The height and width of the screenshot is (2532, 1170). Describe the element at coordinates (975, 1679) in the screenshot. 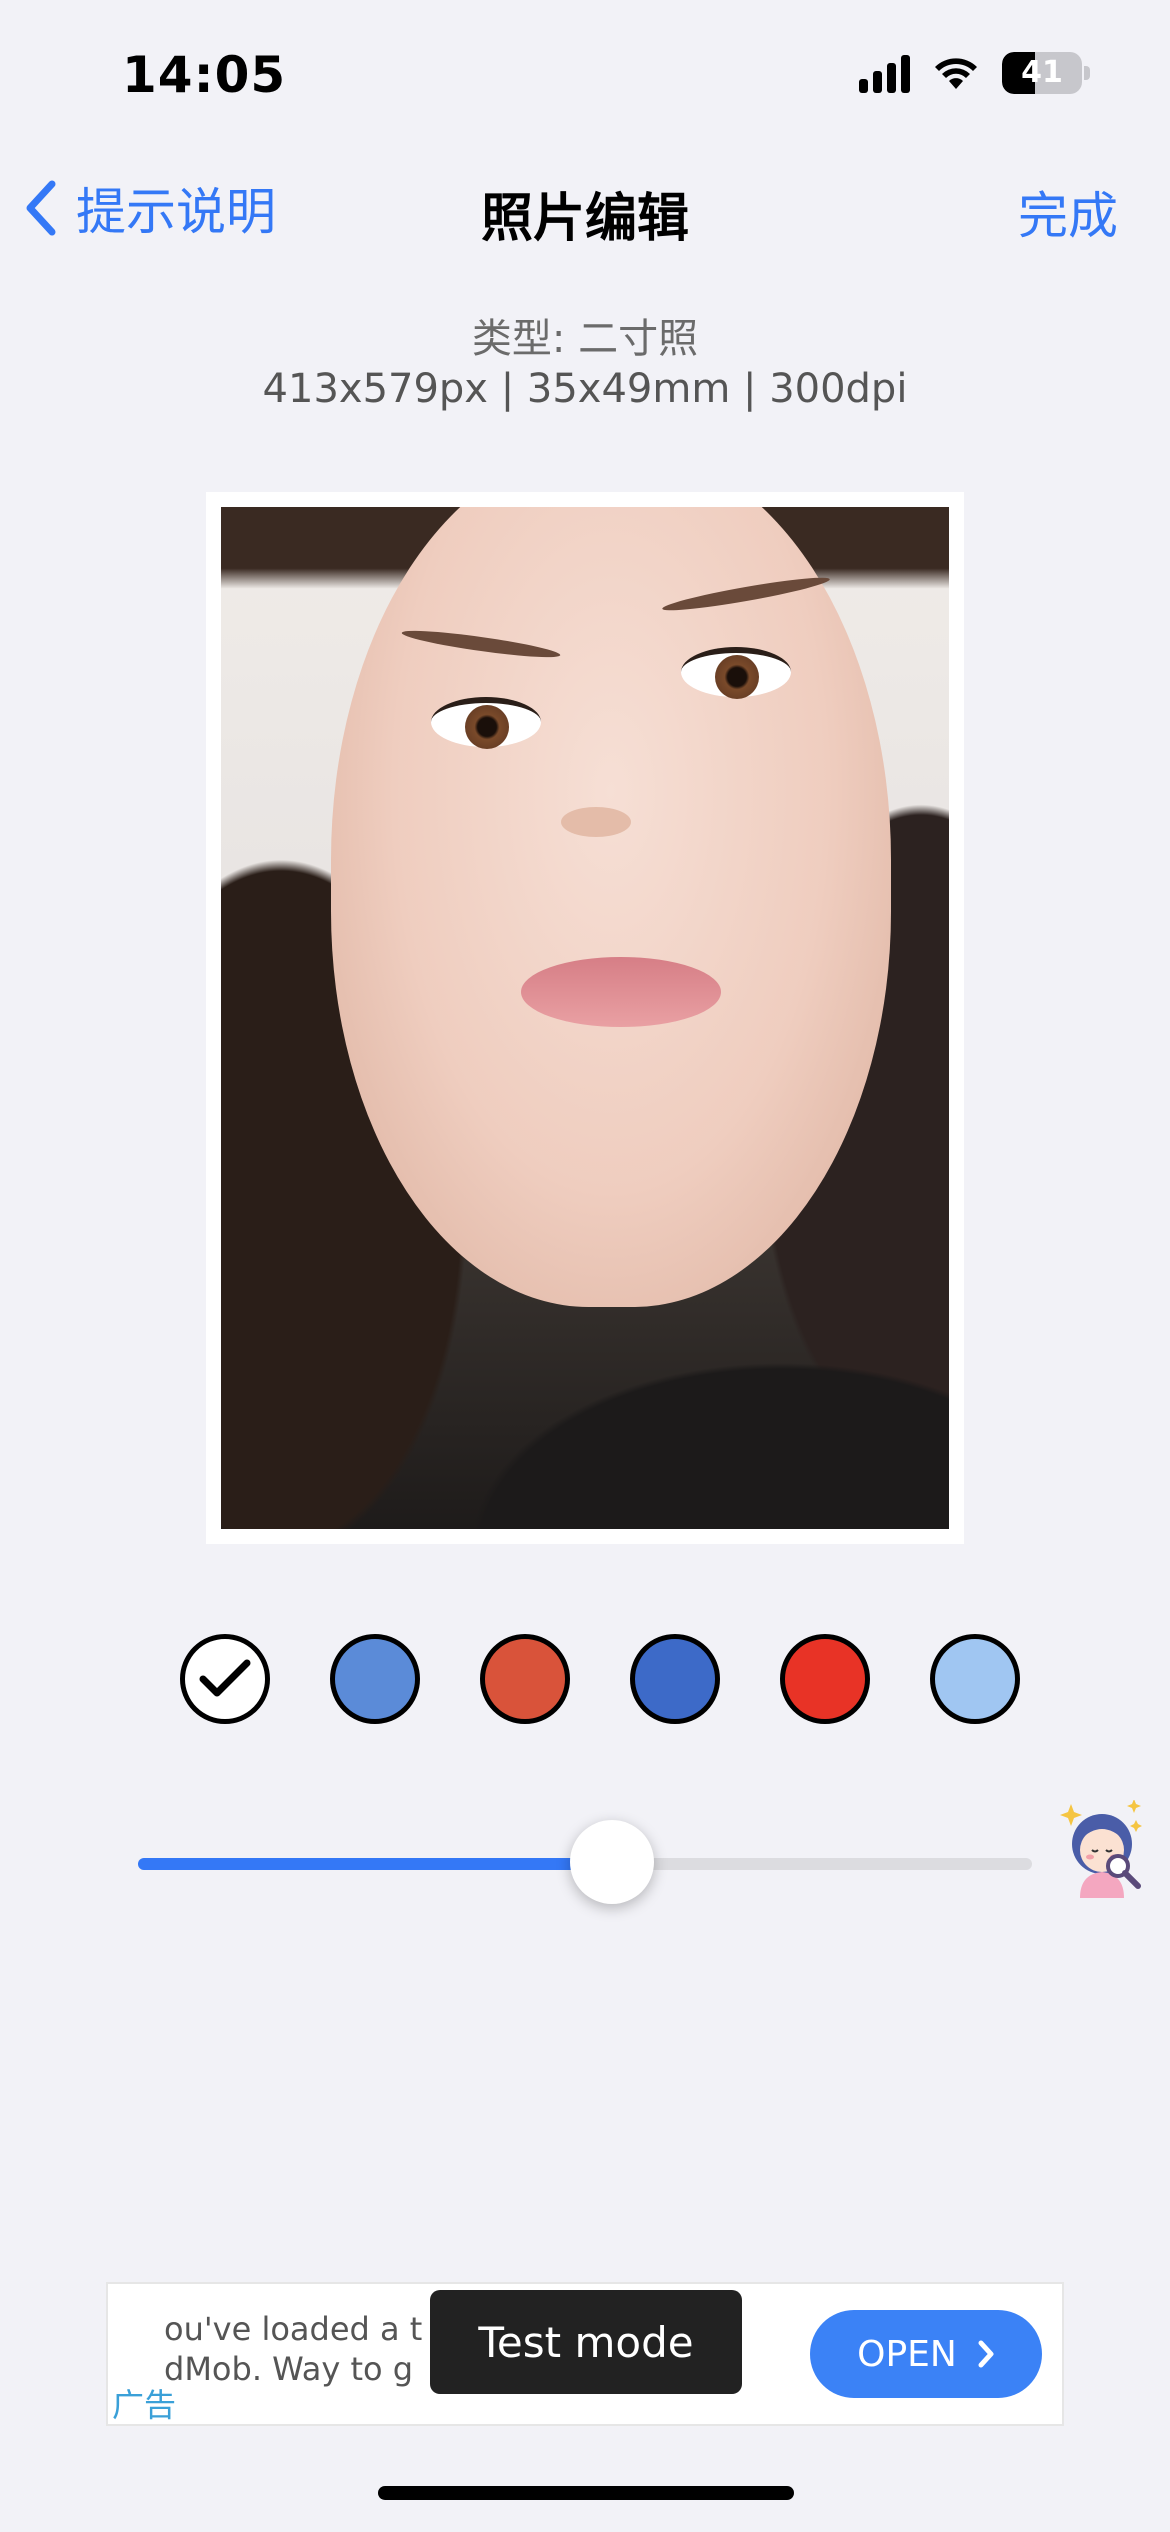

I see `color-swatch-light-blue` at that location.